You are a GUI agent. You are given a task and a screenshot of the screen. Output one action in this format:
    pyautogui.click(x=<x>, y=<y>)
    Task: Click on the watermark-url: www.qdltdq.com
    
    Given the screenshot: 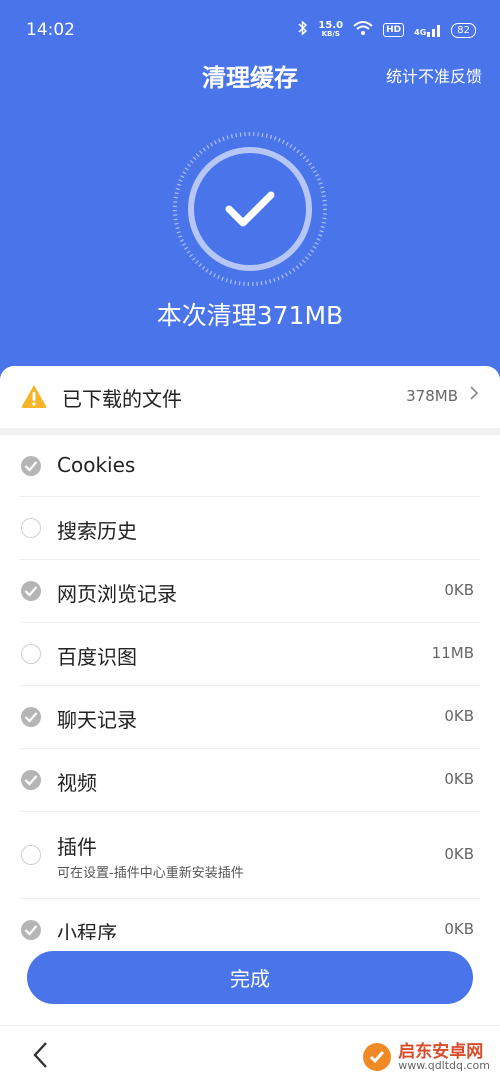 What is the action you would take?
    pyautogui.click(x=444, y=1065)
    